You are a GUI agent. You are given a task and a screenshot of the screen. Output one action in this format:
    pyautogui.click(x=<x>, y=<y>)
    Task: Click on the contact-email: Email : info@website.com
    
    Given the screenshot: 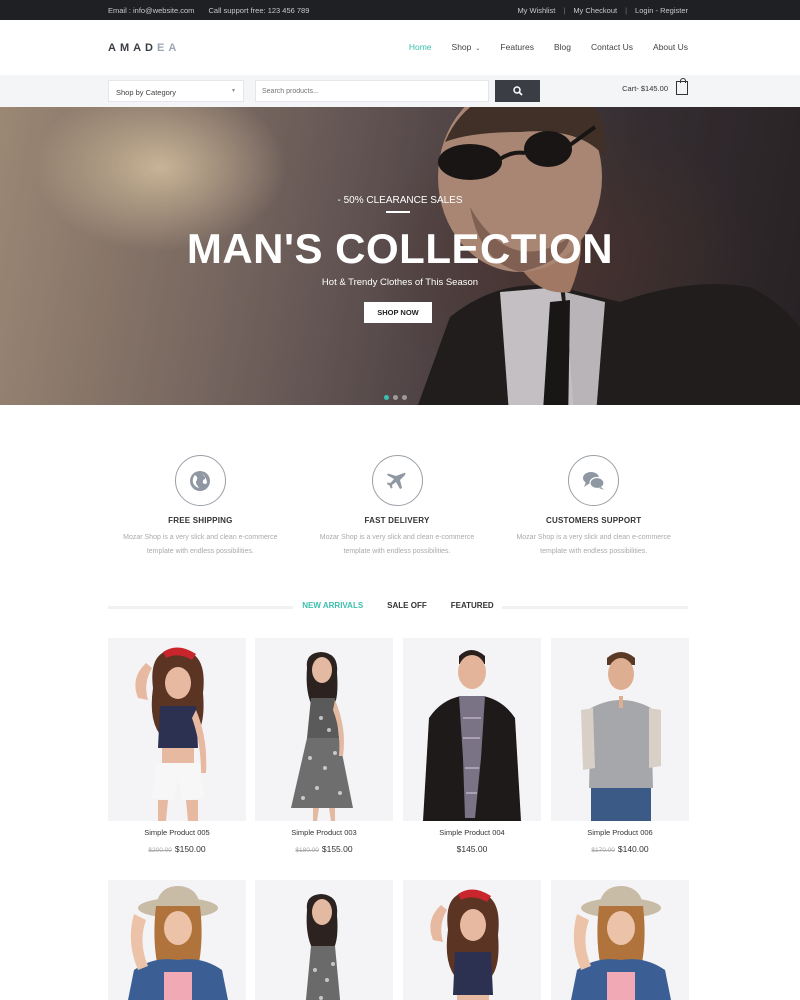 What is the action you would take?
    pyautogui.click(x=151, y=10)
    